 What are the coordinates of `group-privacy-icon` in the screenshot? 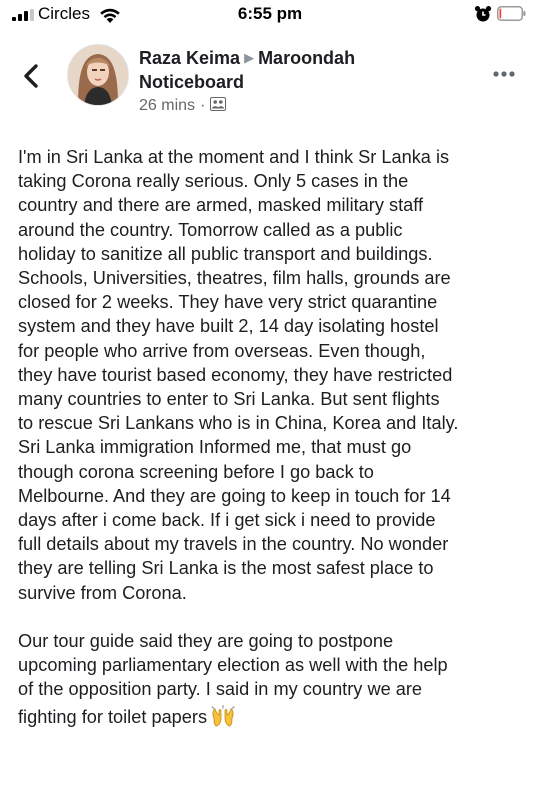 It's located at (218, 104).